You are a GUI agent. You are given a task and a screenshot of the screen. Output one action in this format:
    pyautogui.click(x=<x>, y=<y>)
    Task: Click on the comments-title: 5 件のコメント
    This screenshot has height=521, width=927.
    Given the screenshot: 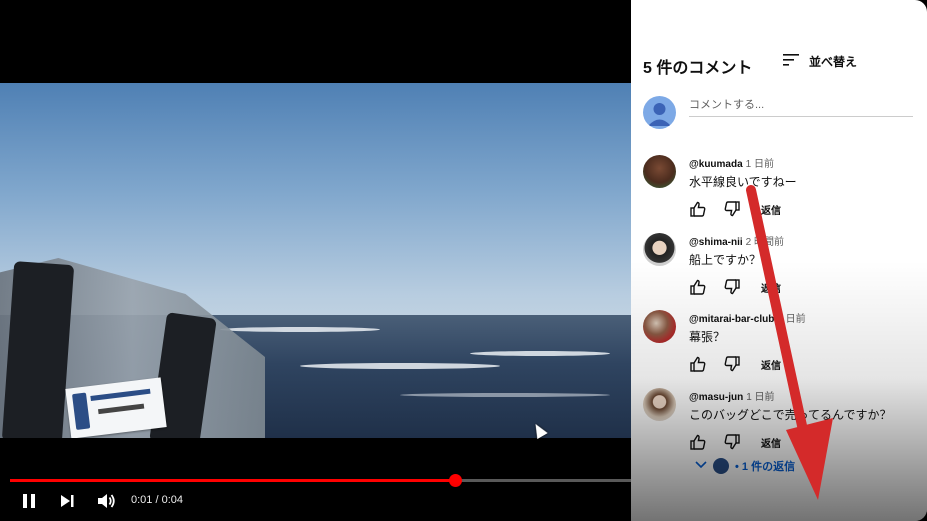 What is the action you would take?
    pyautogui.click(x=698, y=68)
    